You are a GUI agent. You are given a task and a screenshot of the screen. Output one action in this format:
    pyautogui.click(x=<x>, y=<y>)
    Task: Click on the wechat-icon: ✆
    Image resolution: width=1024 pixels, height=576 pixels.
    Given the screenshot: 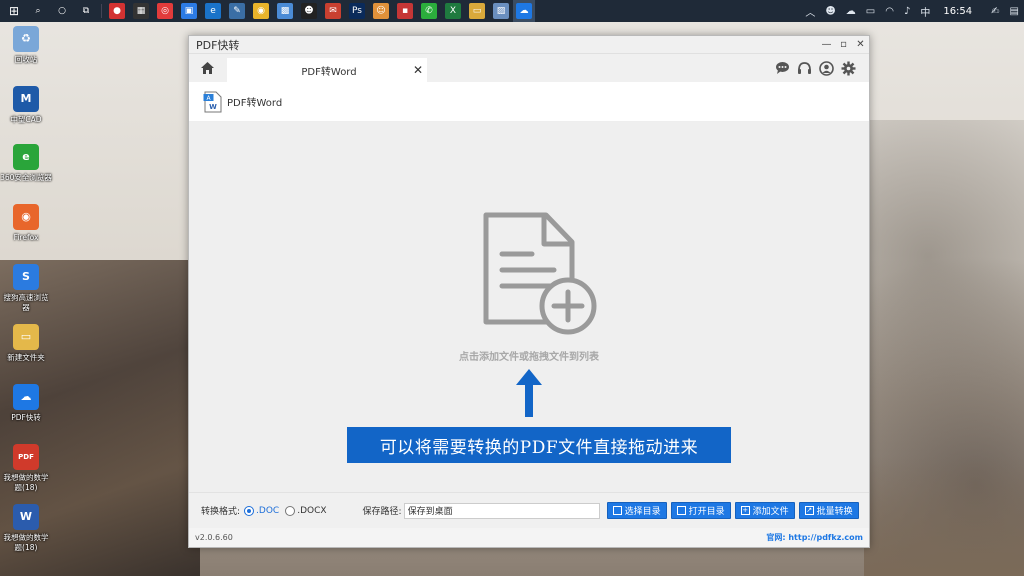 What is the action you would take?
    pyautogui.click(x=429, y=11)
    